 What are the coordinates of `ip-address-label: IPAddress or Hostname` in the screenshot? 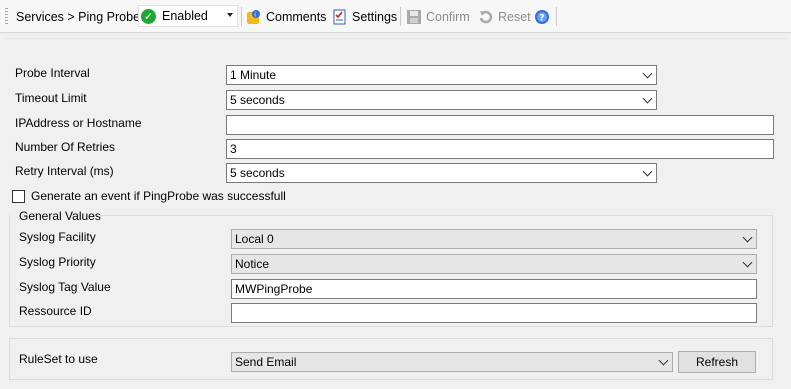 It's located at (78, 123).